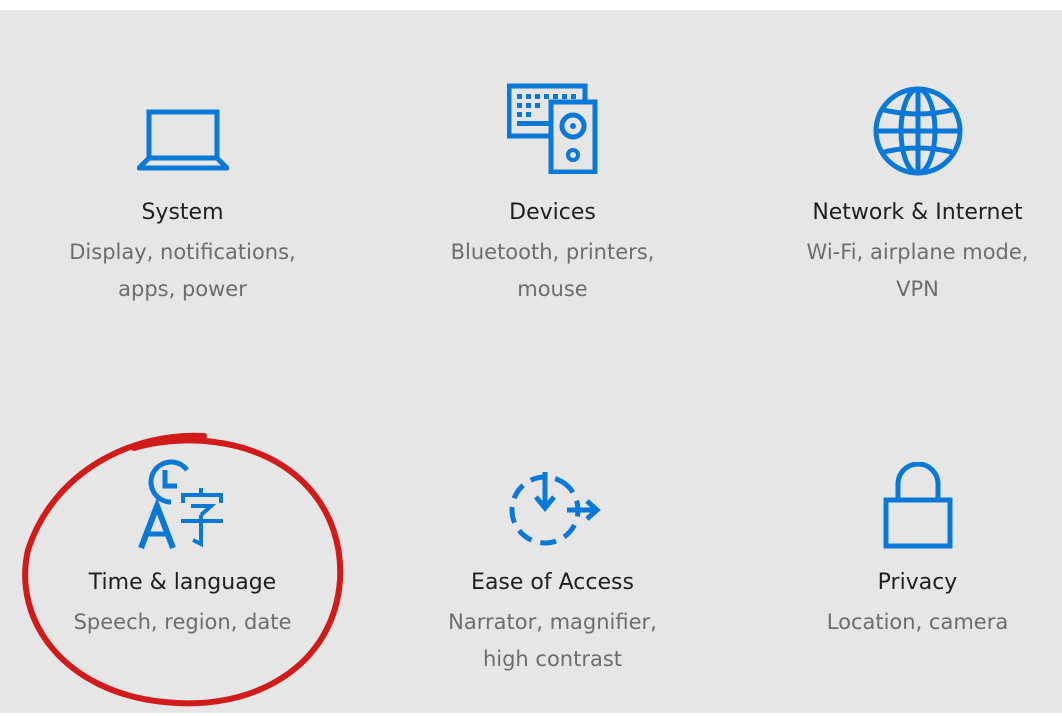  Describe the element at coordinates (917, 622) in the screenshot. I see `tile-description: Location, camera` at that location.